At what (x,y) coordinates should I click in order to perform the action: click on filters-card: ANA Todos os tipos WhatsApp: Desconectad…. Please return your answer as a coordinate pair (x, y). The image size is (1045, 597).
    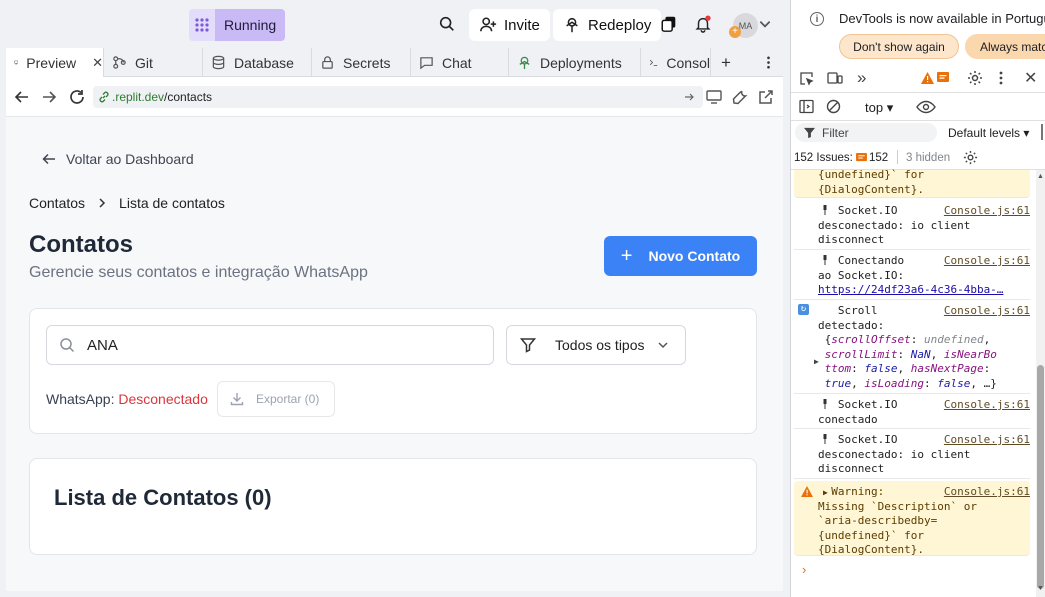
    Looking at the image, I should click on (393, 371).